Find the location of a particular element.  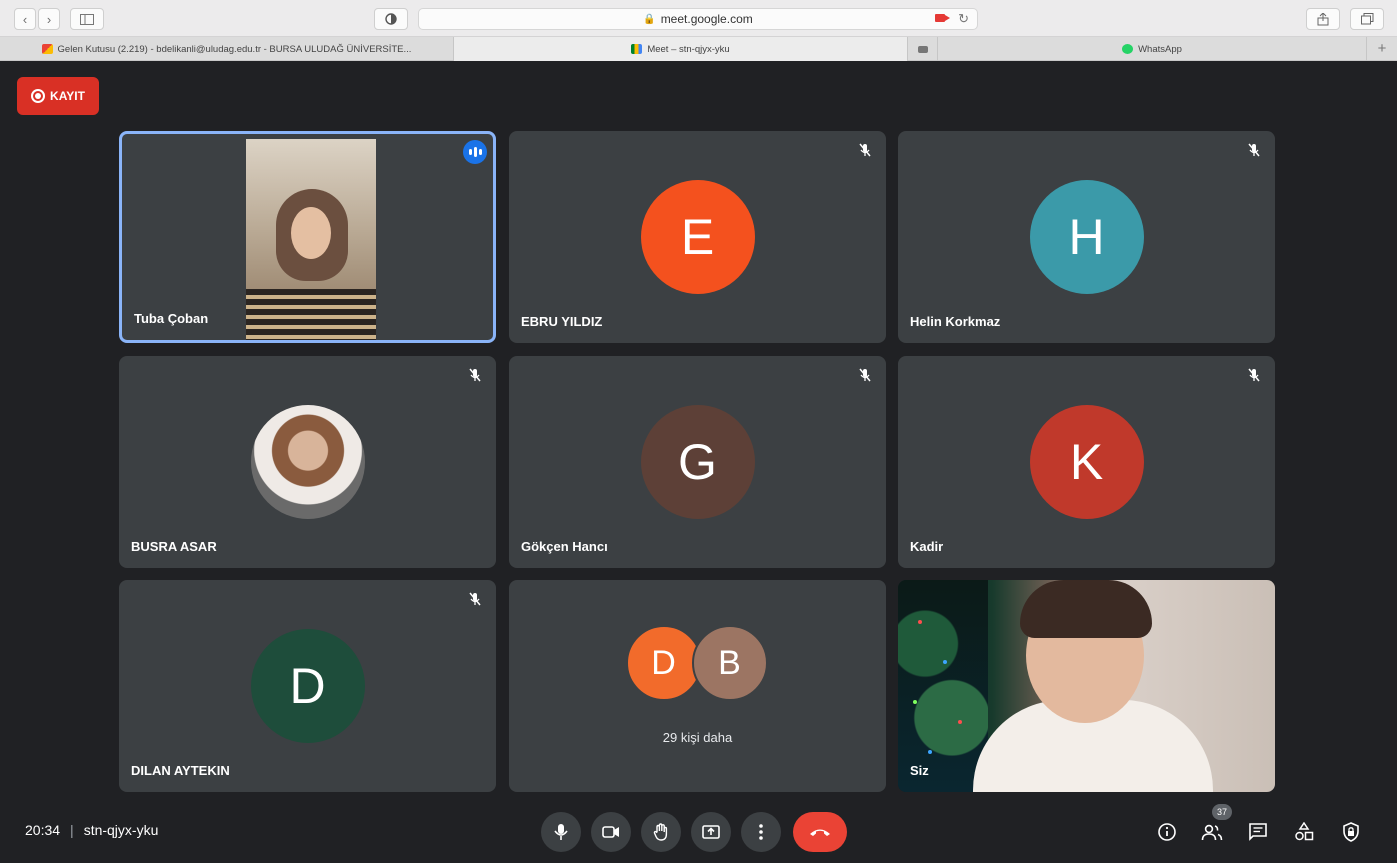

privacy-button is located at coordinates (391, 19).